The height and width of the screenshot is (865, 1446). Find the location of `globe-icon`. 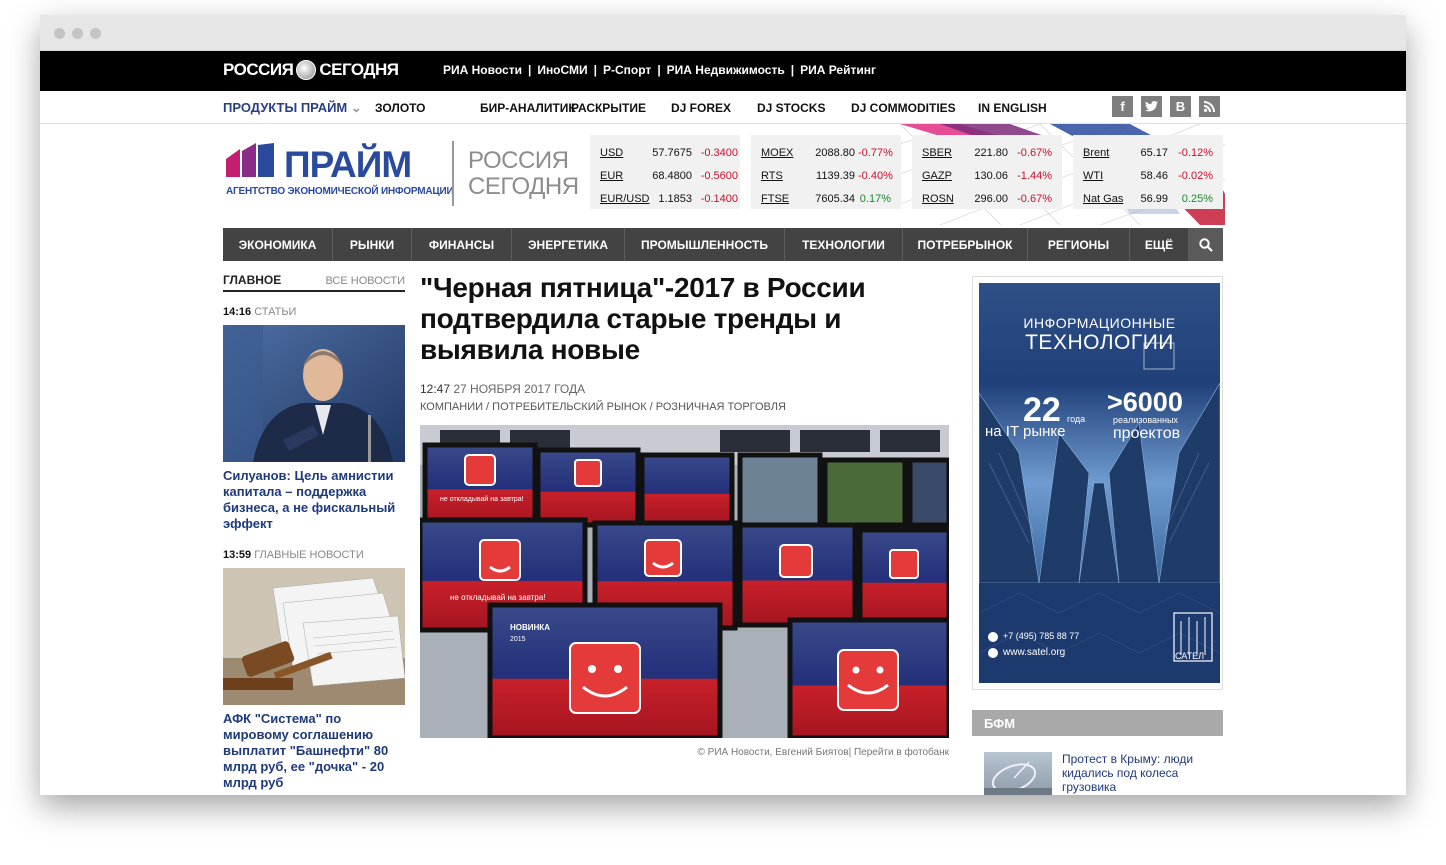

globe-icon is located at coordinates (306, 70).